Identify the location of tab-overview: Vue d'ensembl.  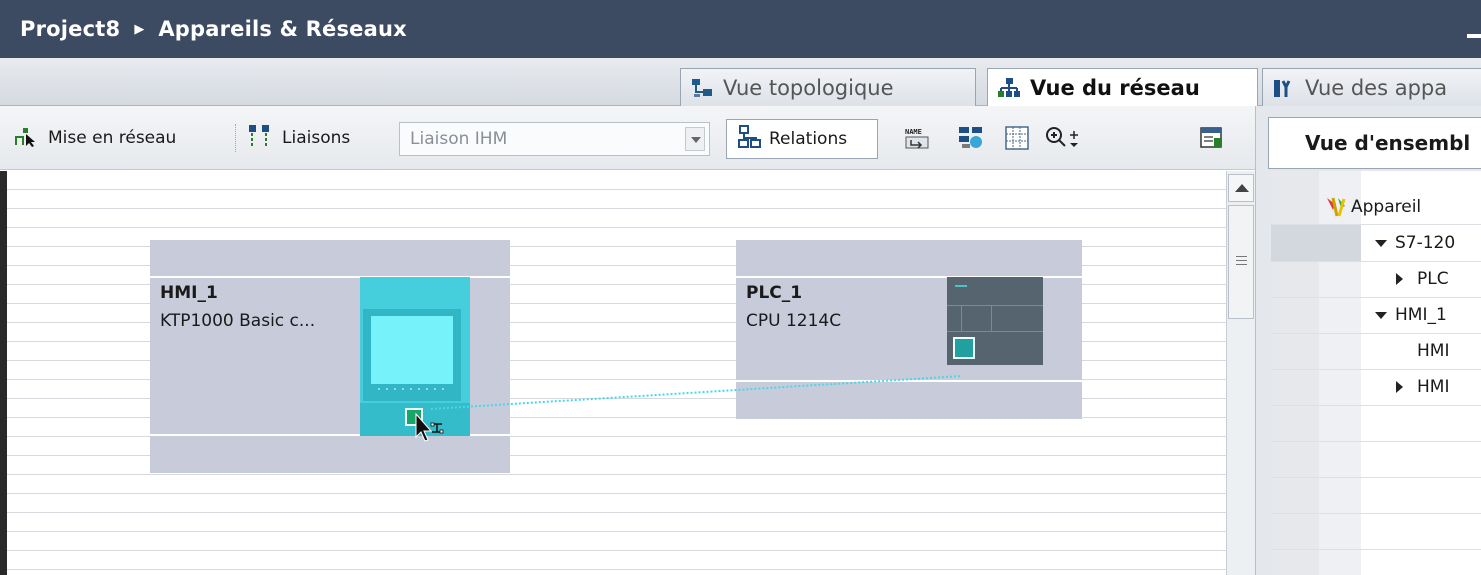
(1374, 143).